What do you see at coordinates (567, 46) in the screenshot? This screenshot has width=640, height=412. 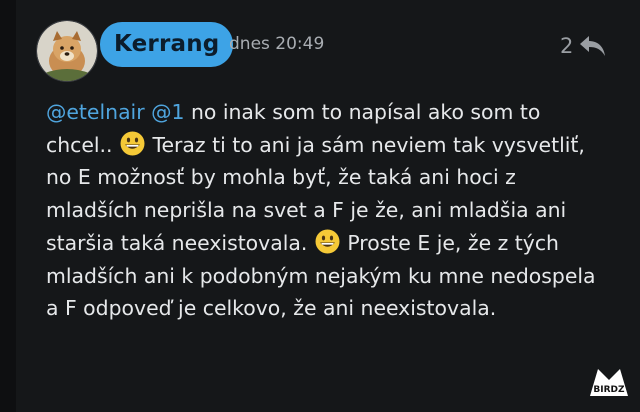 I see `reply-count: 2` at bounding box center [567, 46].